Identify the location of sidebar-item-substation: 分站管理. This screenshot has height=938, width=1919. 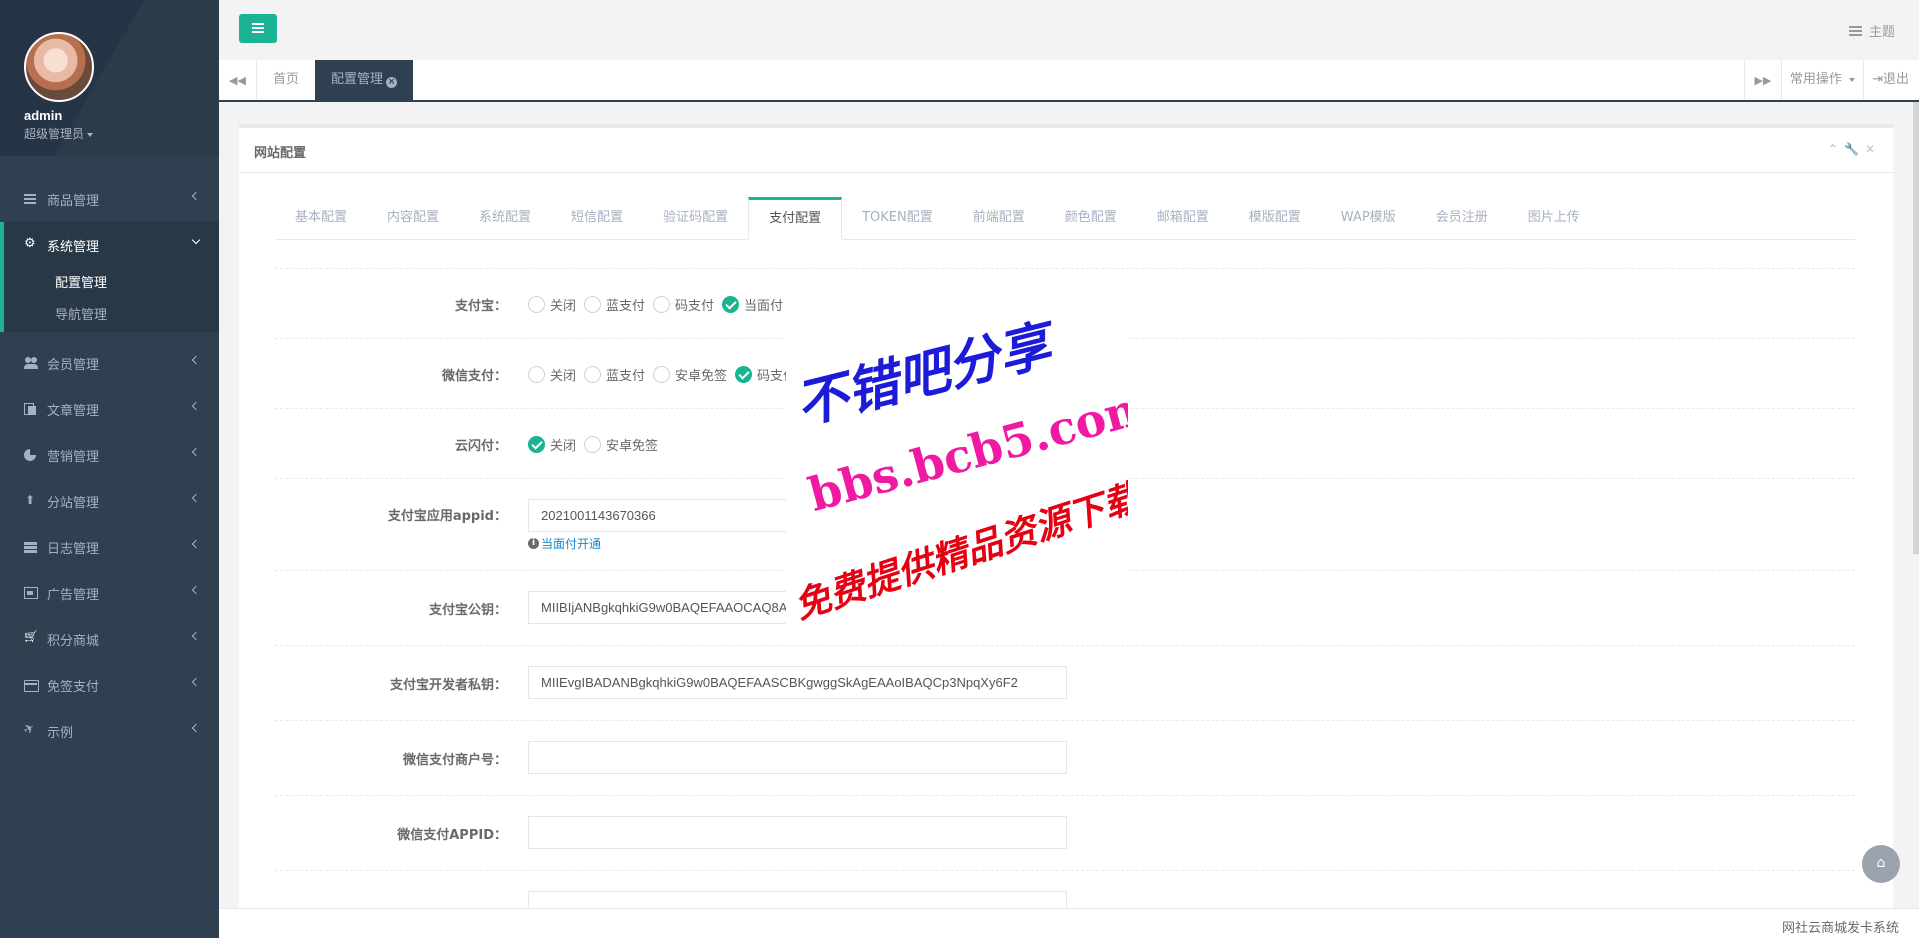
(109, 501).